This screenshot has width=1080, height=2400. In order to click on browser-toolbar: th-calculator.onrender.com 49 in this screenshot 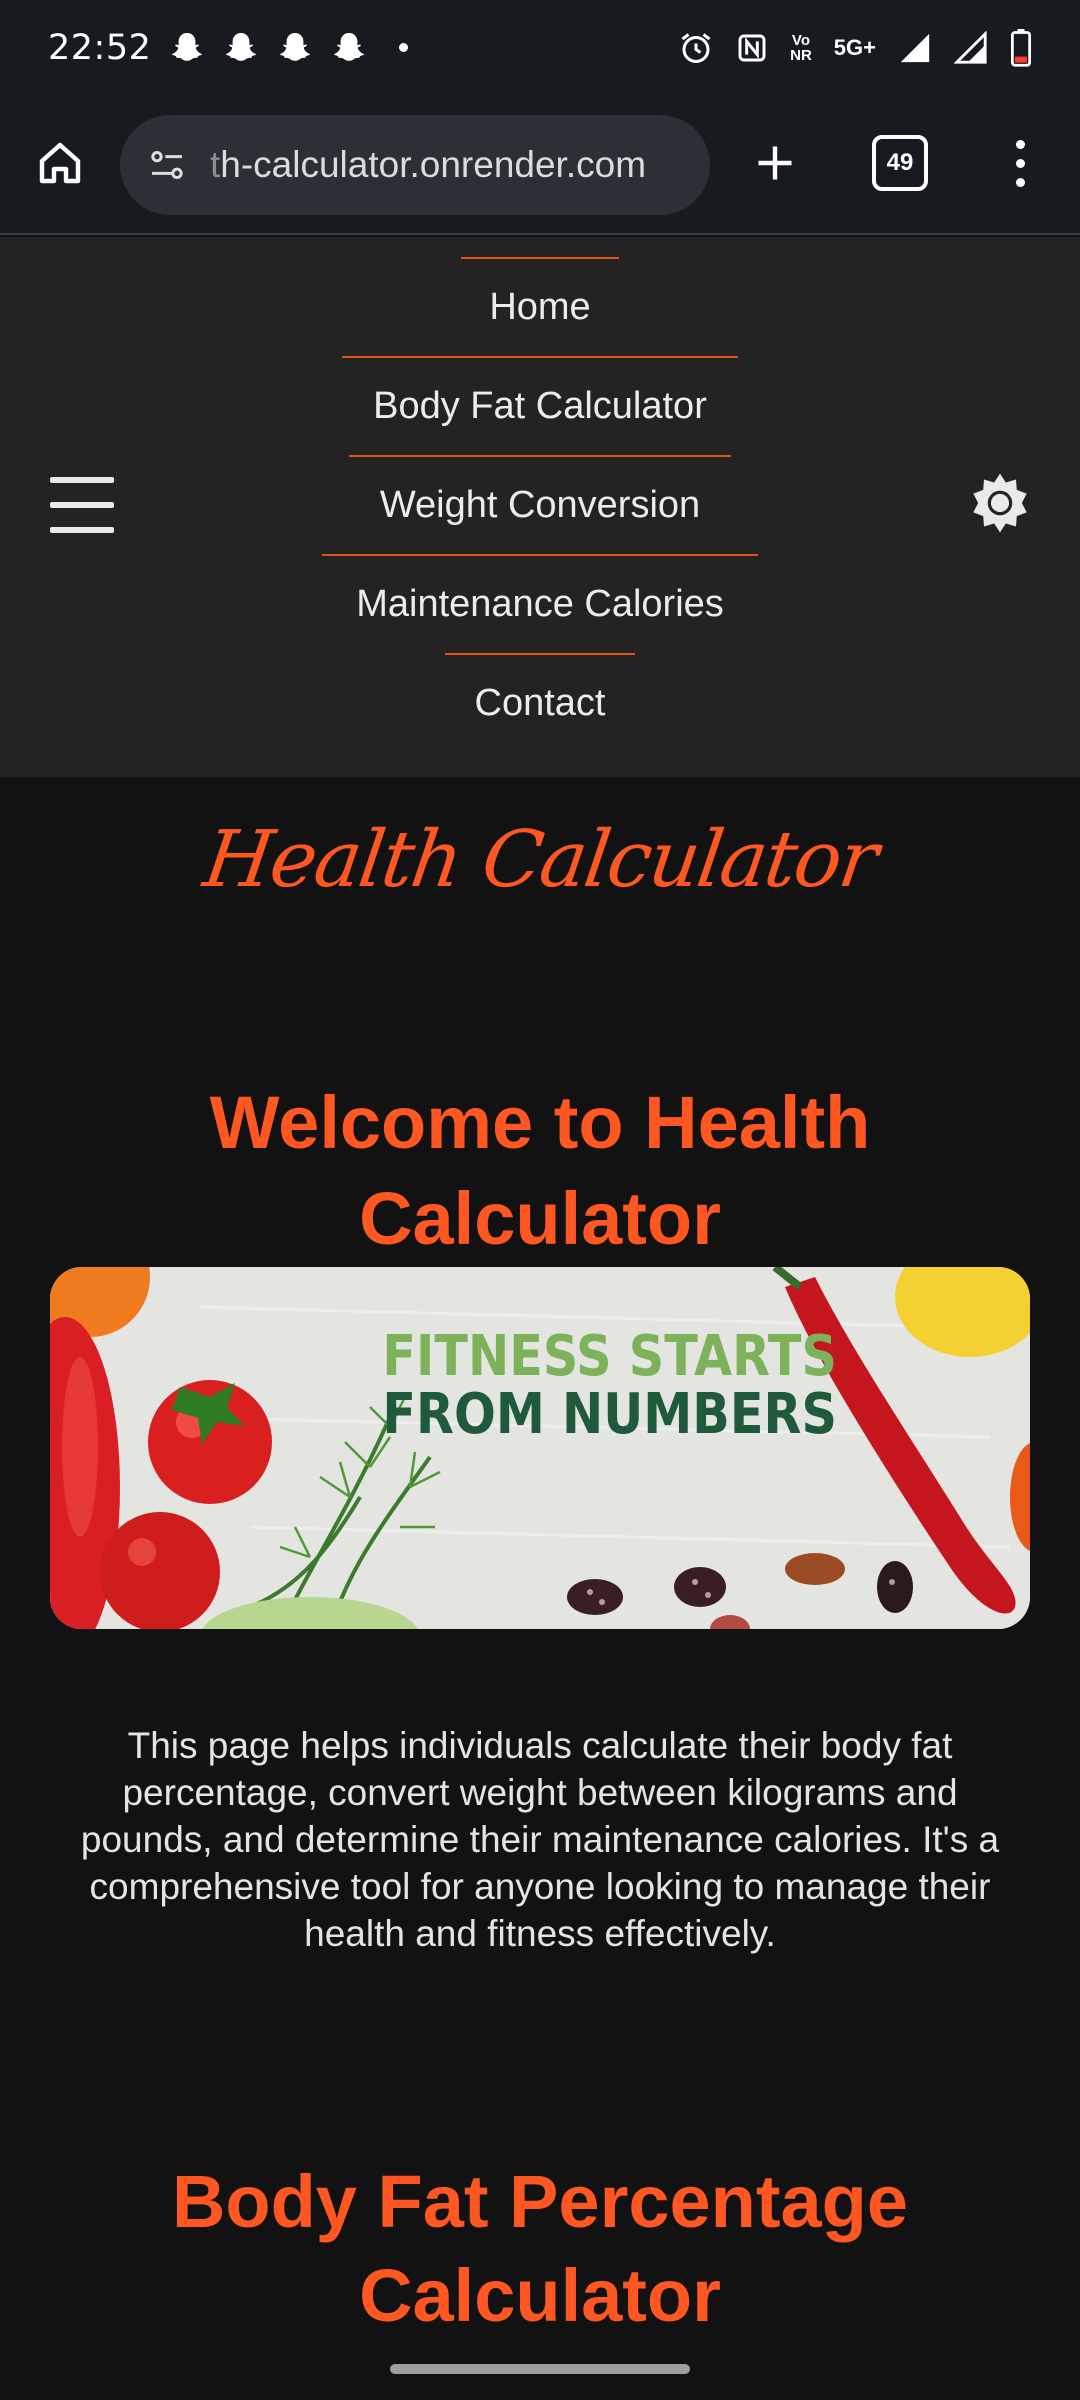, I will do `click(540, 165)`.